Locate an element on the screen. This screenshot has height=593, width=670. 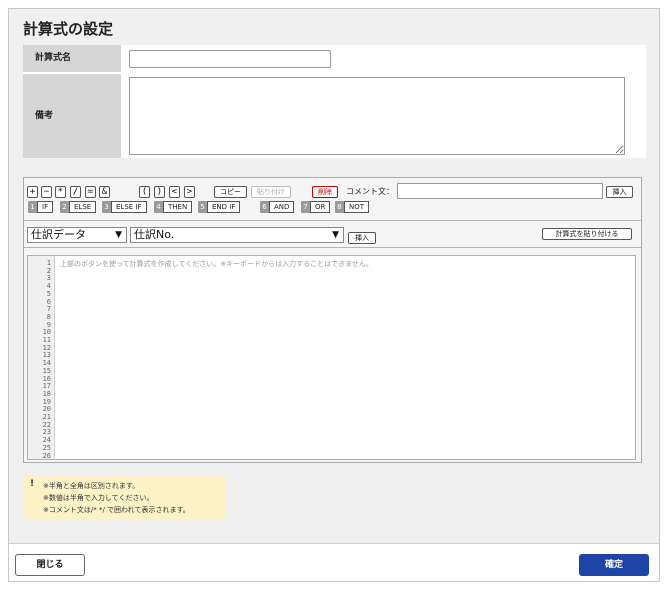
field-insert-button: 挿入 is located at coordinates (362, 238).